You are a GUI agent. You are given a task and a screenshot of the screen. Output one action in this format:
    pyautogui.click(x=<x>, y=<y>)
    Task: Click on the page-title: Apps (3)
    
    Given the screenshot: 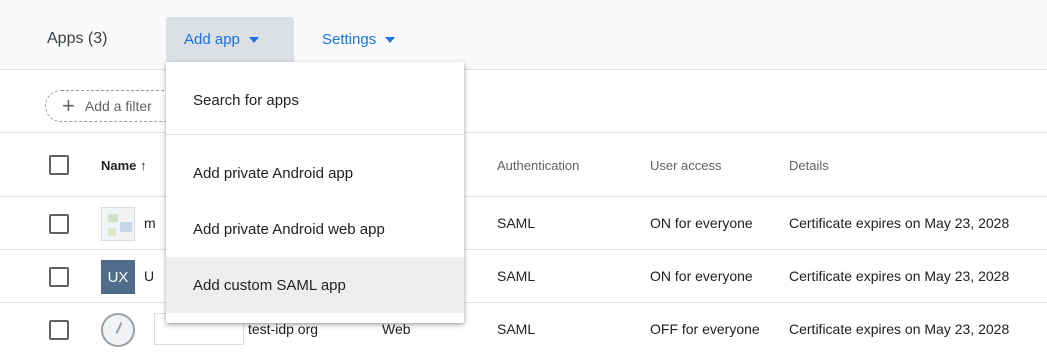 What is the action you would take?
    pyautogui.click(x=77, y=38)
    